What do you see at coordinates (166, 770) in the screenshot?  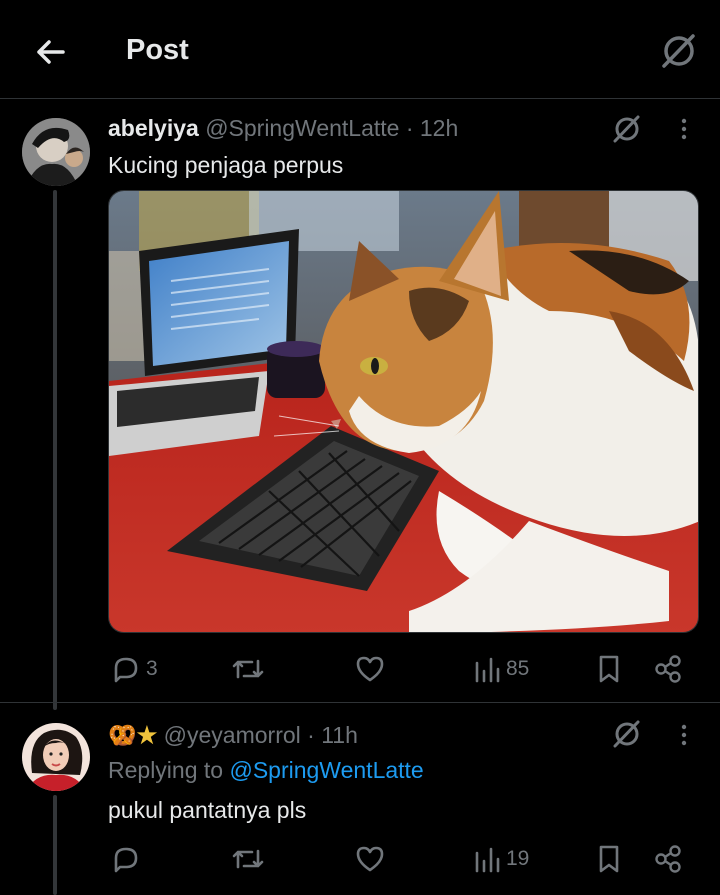 I see `replying-prefix: Replying to` at bounding box center [166, 770].